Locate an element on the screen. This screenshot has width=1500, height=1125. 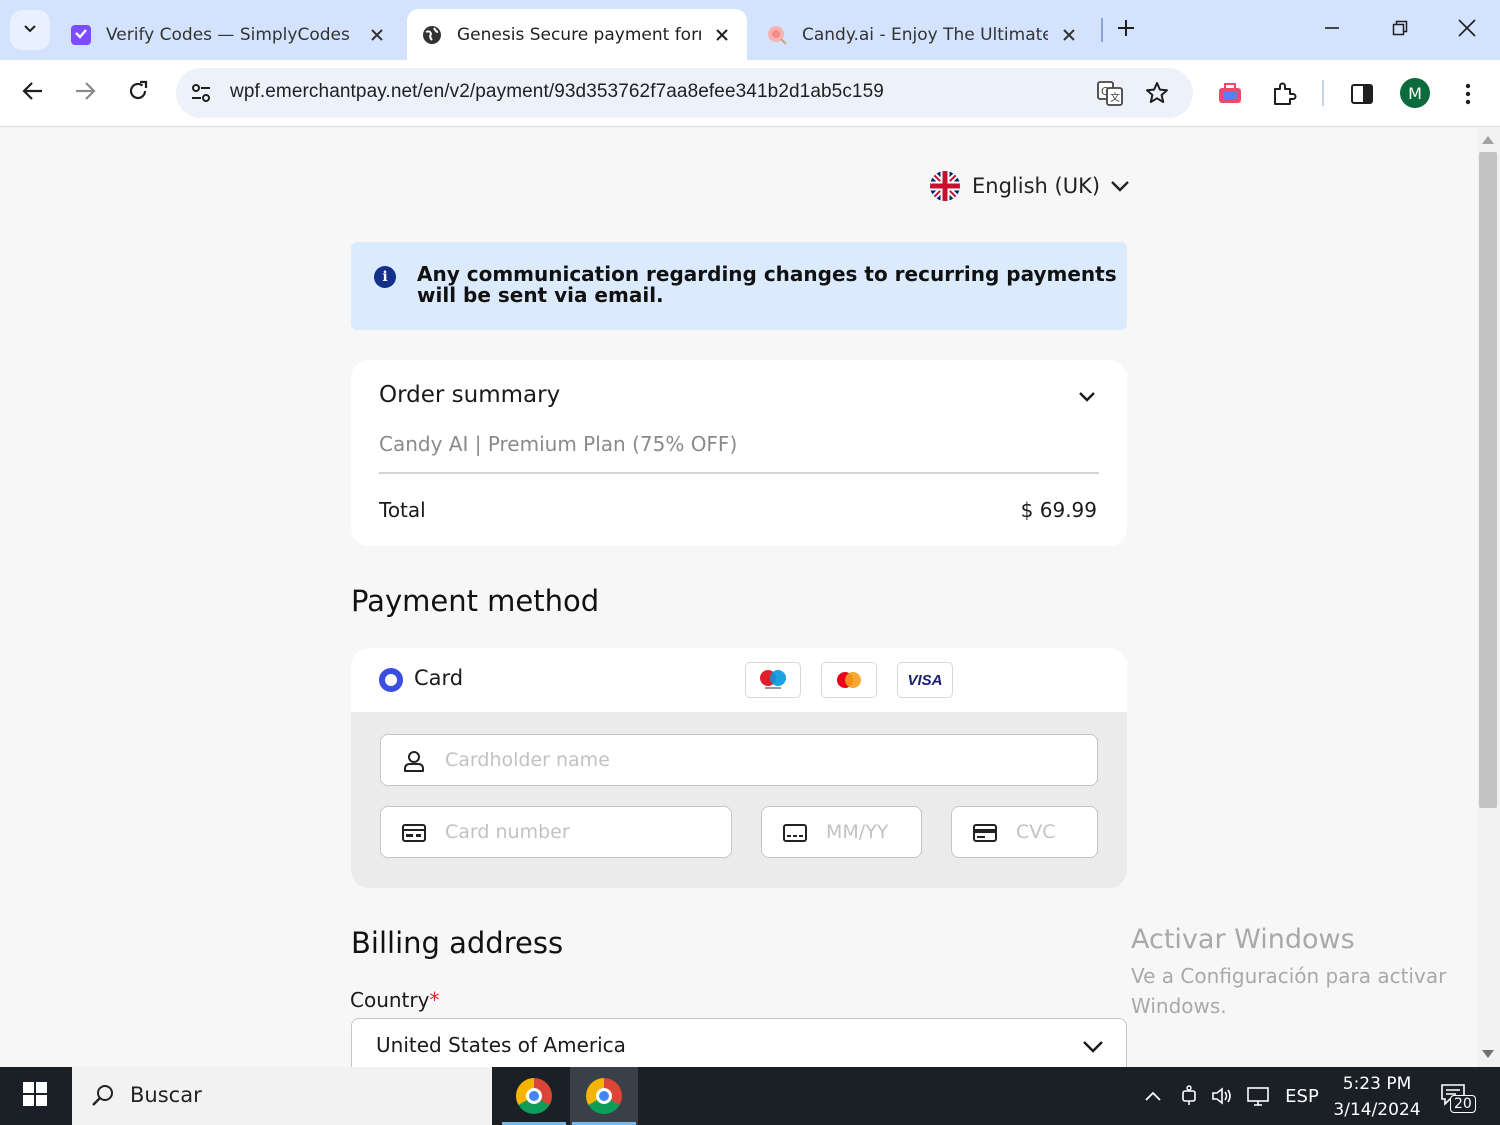
puzzle-icon is located at coordinates (1284, 94).